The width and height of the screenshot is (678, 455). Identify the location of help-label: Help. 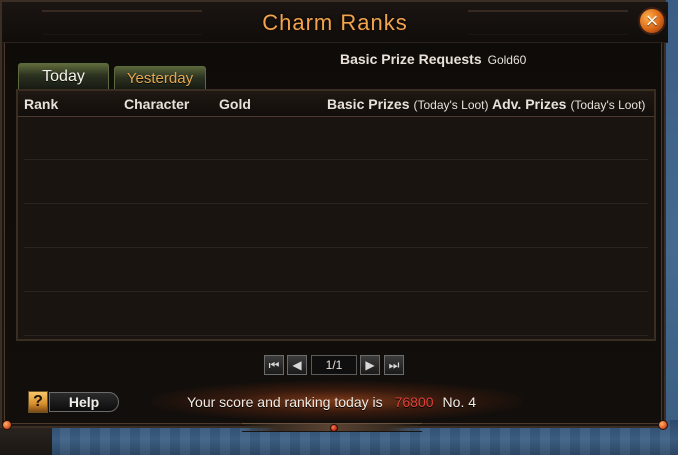
(84, 402).